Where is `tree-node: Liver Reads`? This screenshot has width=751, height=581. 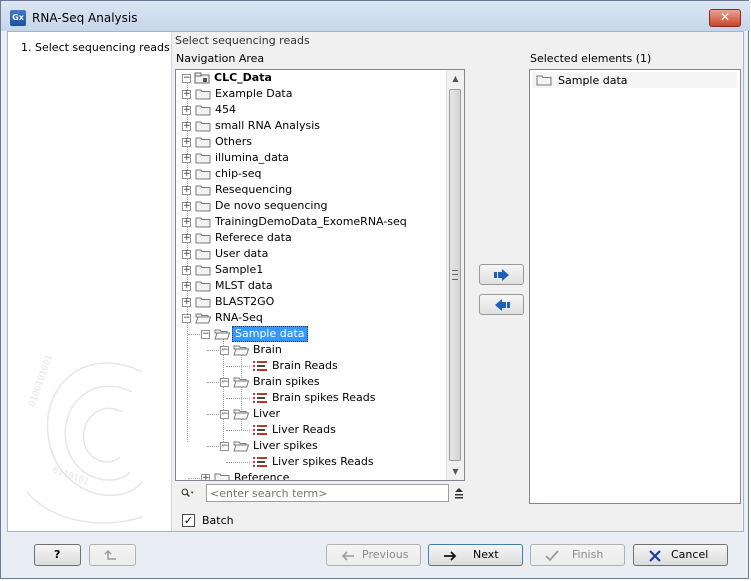
tree-node: Liver Reads is located at coordinates (311, 430).